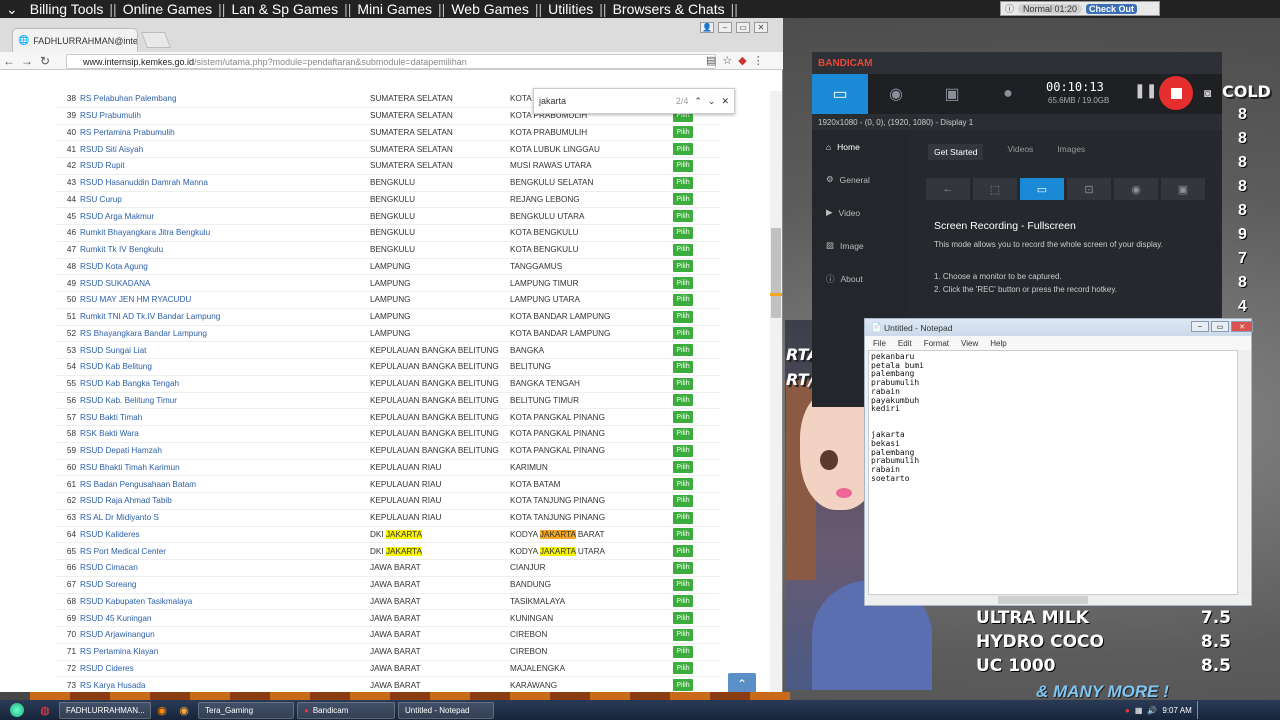 The width and height of the screenshot is (1280, 720). What do you see at coordinates (1139, 710) in the screenshot?
I see `network-icon: ▦` at bounding box center [1139, 710].